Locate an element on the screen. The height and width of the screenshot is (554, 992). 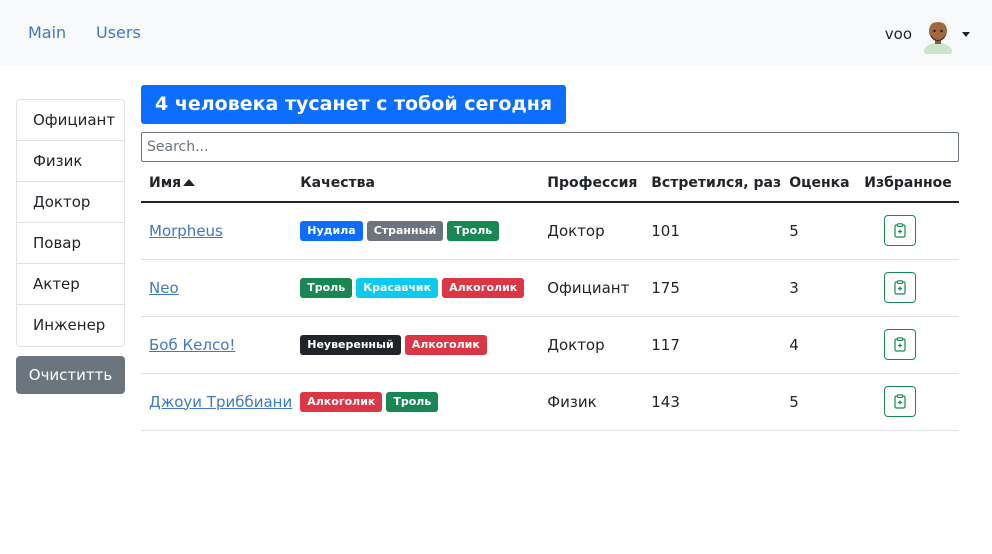
header-rating: Оценка is located at coordinates (819, 183).